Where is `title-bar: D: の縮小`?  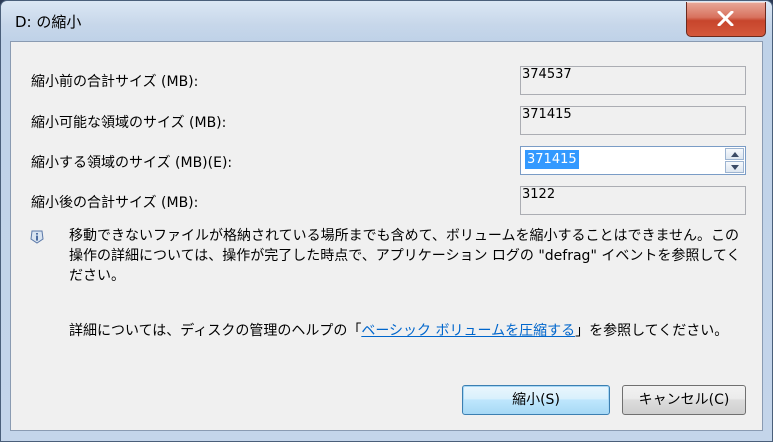 title-bar: D: の縮小 is located at coordinates (386, 21).